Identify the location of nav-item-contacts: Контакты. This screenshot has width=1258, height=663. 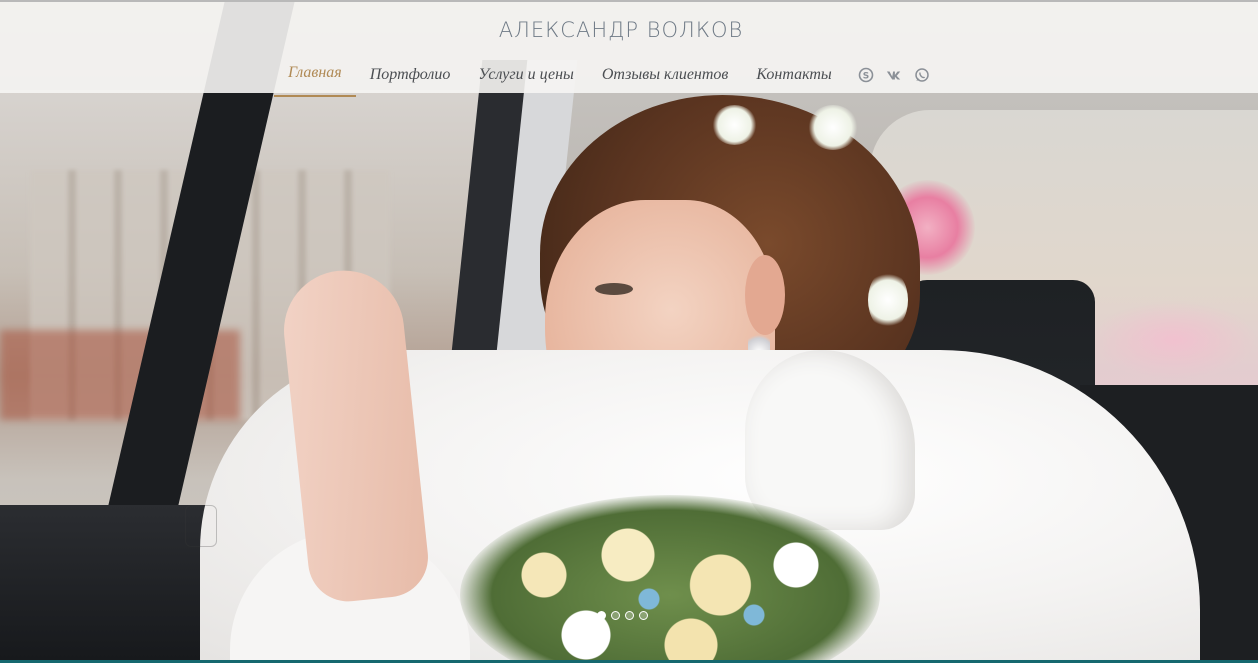
(793, 78).